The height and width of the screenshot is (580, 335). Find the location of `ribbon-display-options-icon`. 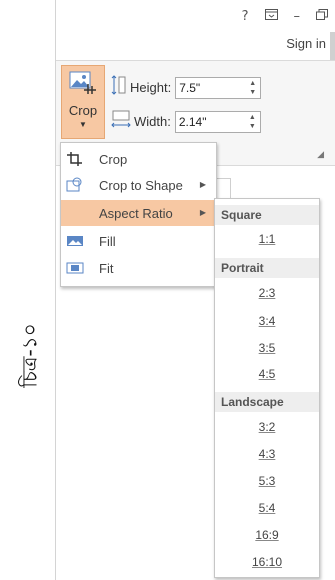

ribbon-display-options-icon is located at coordinates (271, 16).